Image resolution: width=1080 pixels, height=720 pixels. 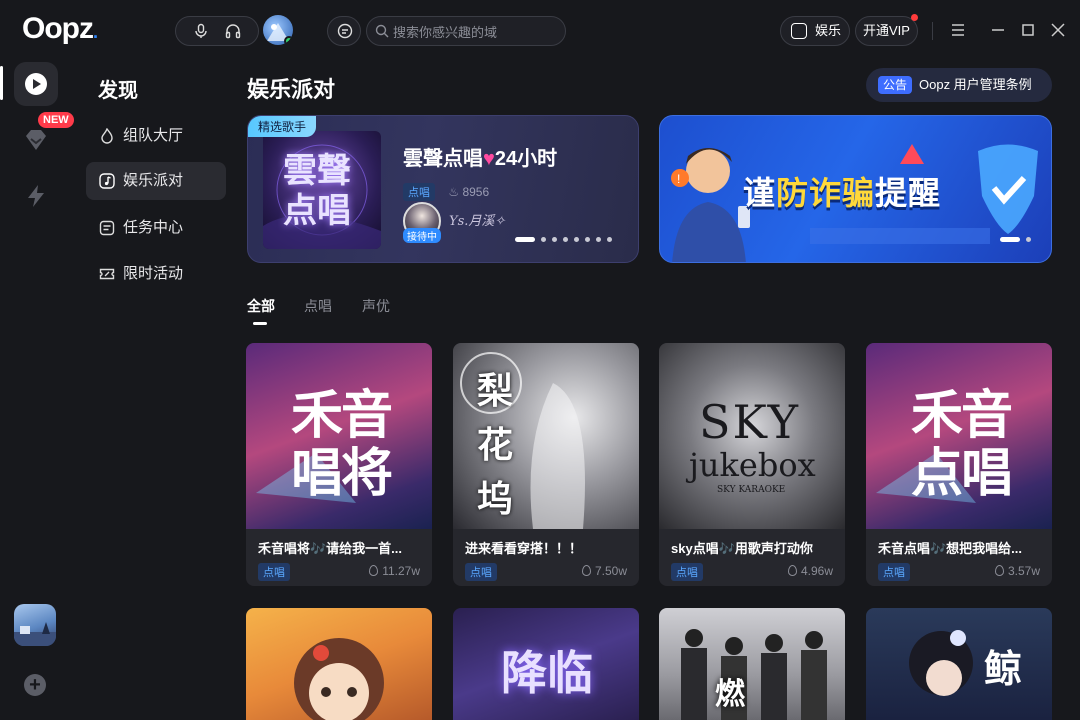 I want to click on heart-icon: ♥, so click(x=489, y=159).